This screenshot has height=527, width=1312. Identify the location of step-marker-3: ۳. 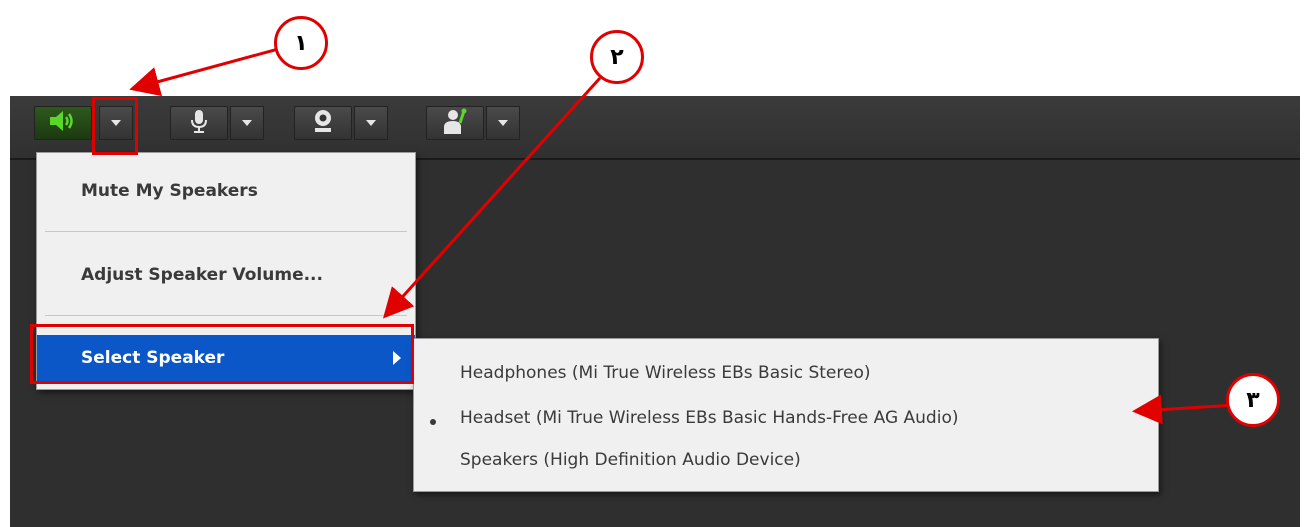
(1253, 400).